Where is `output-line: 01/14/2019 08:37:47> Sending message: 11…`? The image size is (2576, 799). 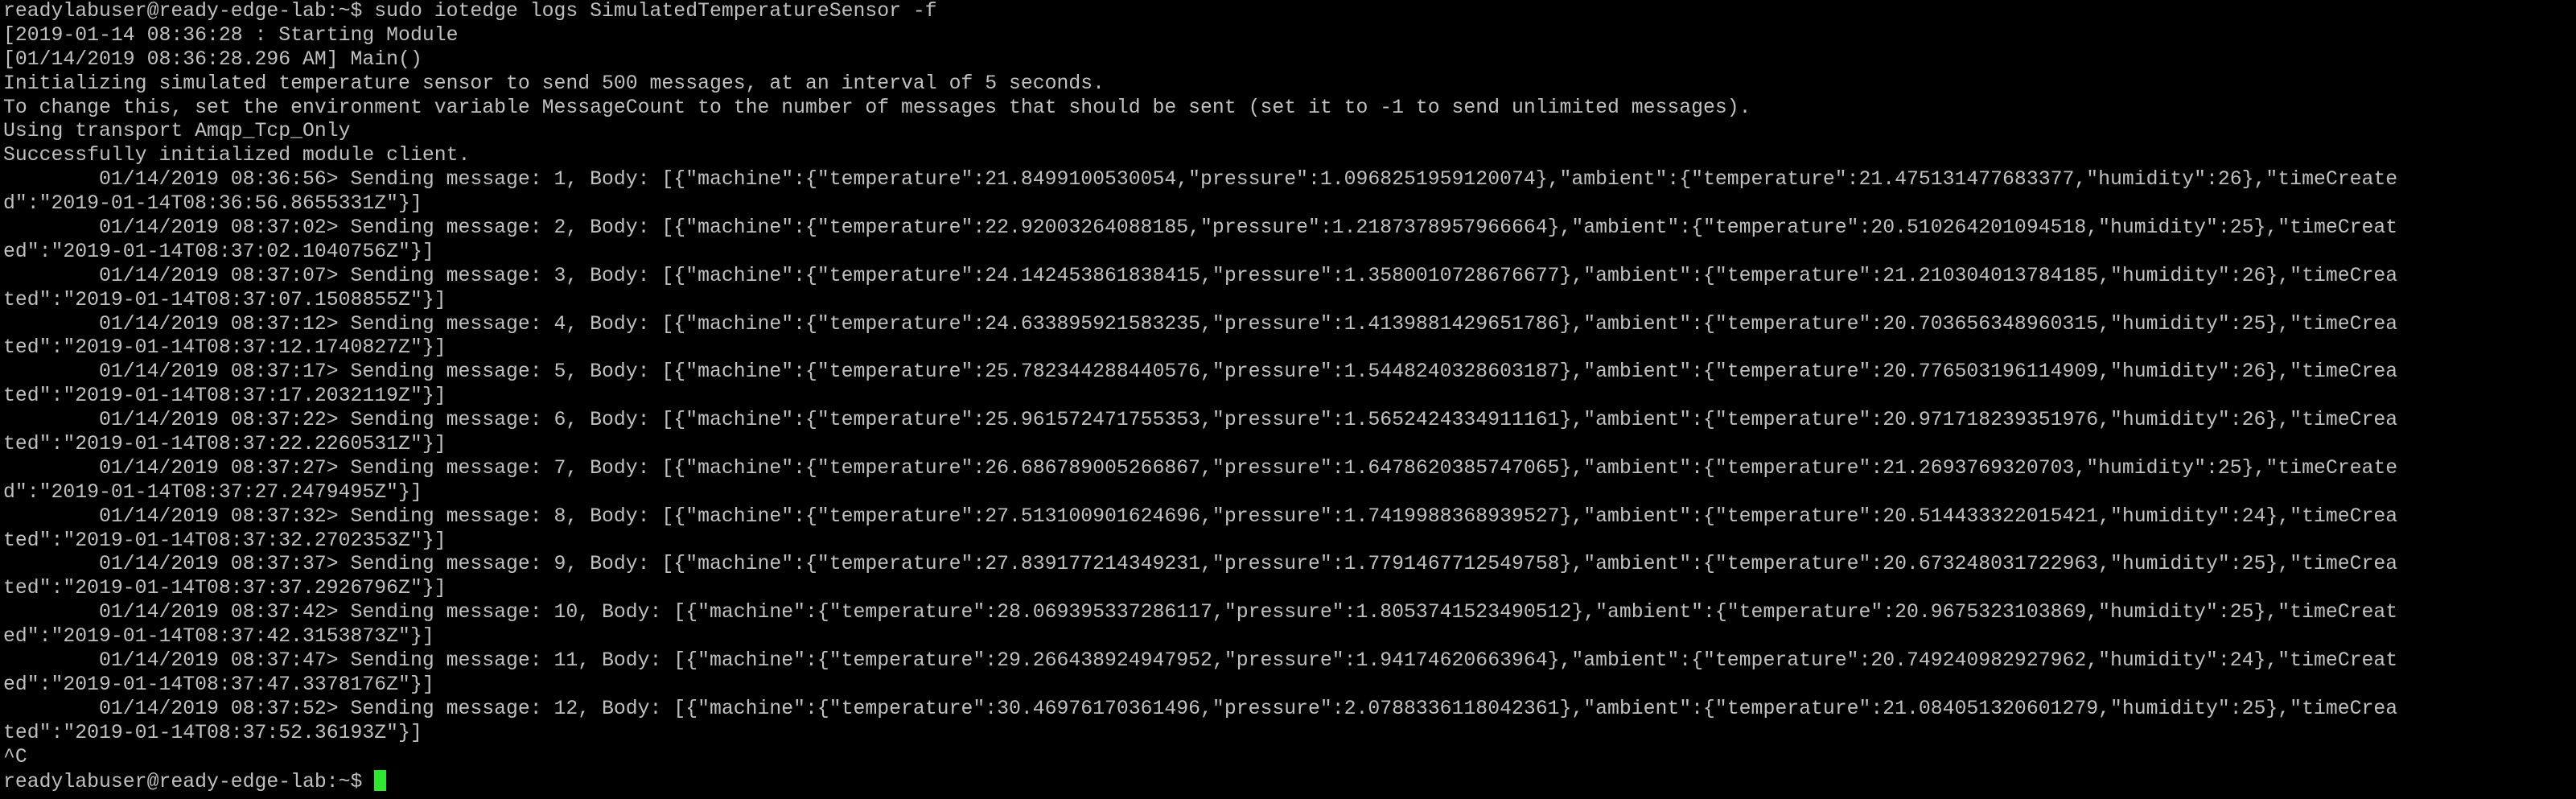 output-line: 01/14/2019 08:37:47> Sending message: 11… is located at coordinates (1200, 661).